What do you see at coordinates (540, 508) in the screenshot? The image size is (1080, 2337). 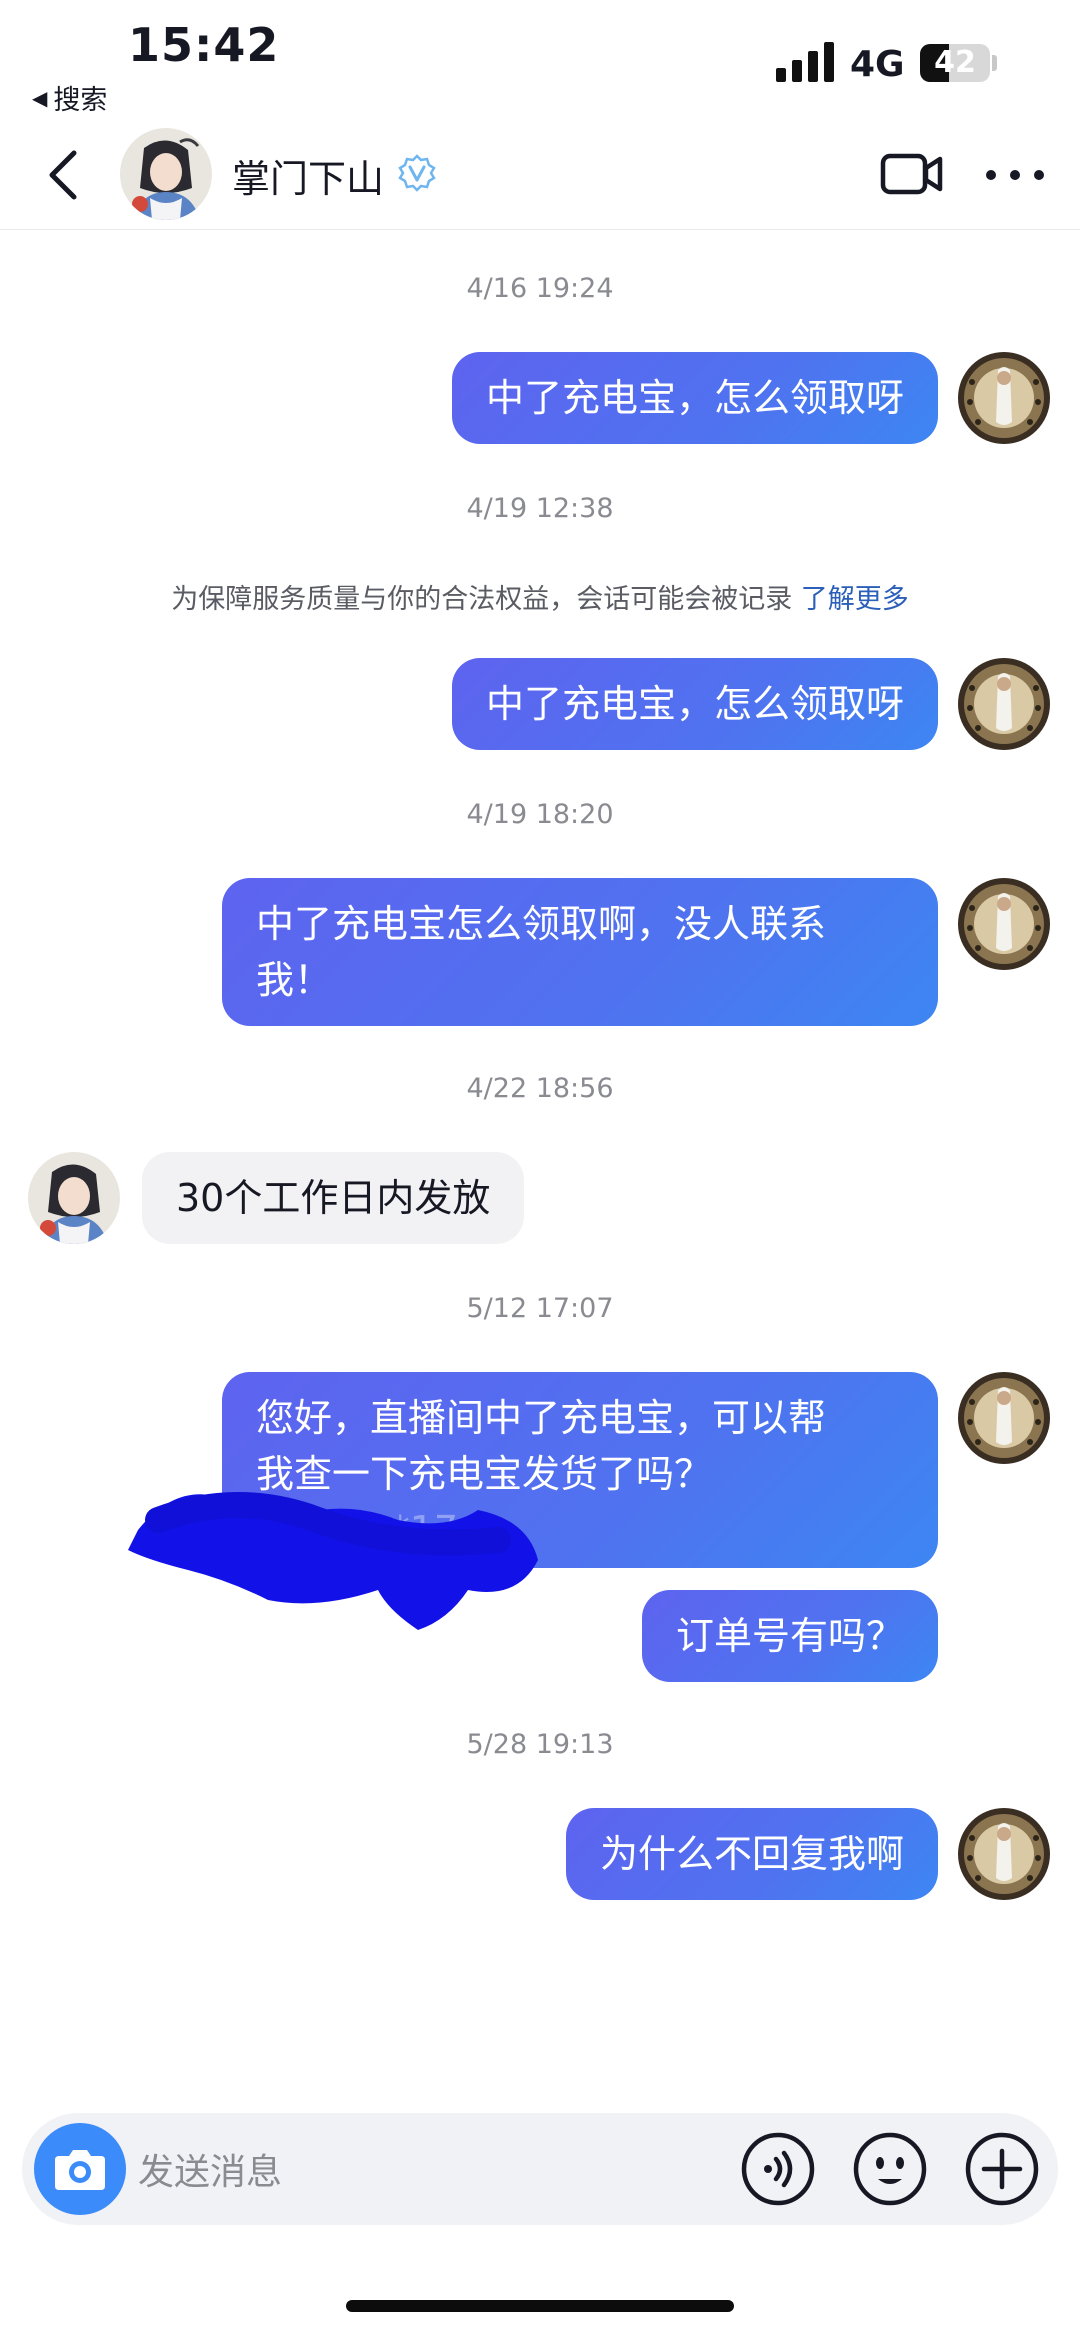 I see `timestamp: 4/19 12:38` at bounding box center [540, 508].